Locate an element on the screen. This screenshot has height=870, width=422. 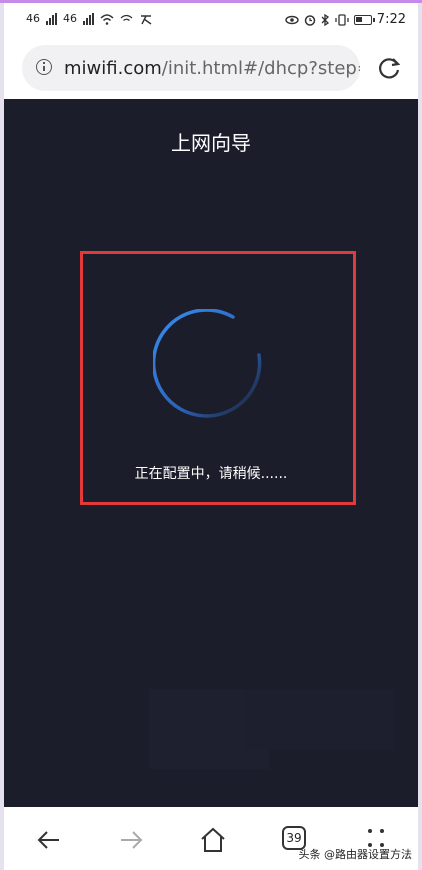
clock: 7:22 is located at coordinates (391, 19).